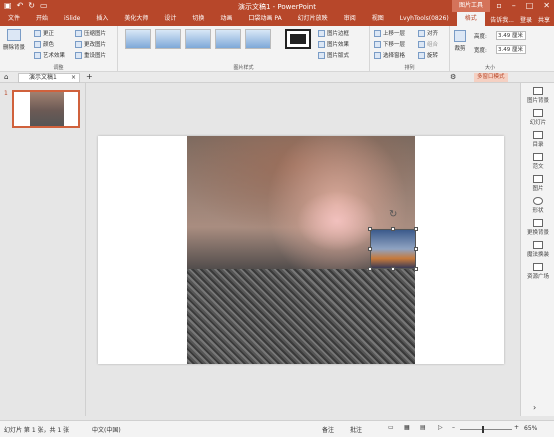  I want to click on collapse-pane-icon: ›, so click(534, 407).